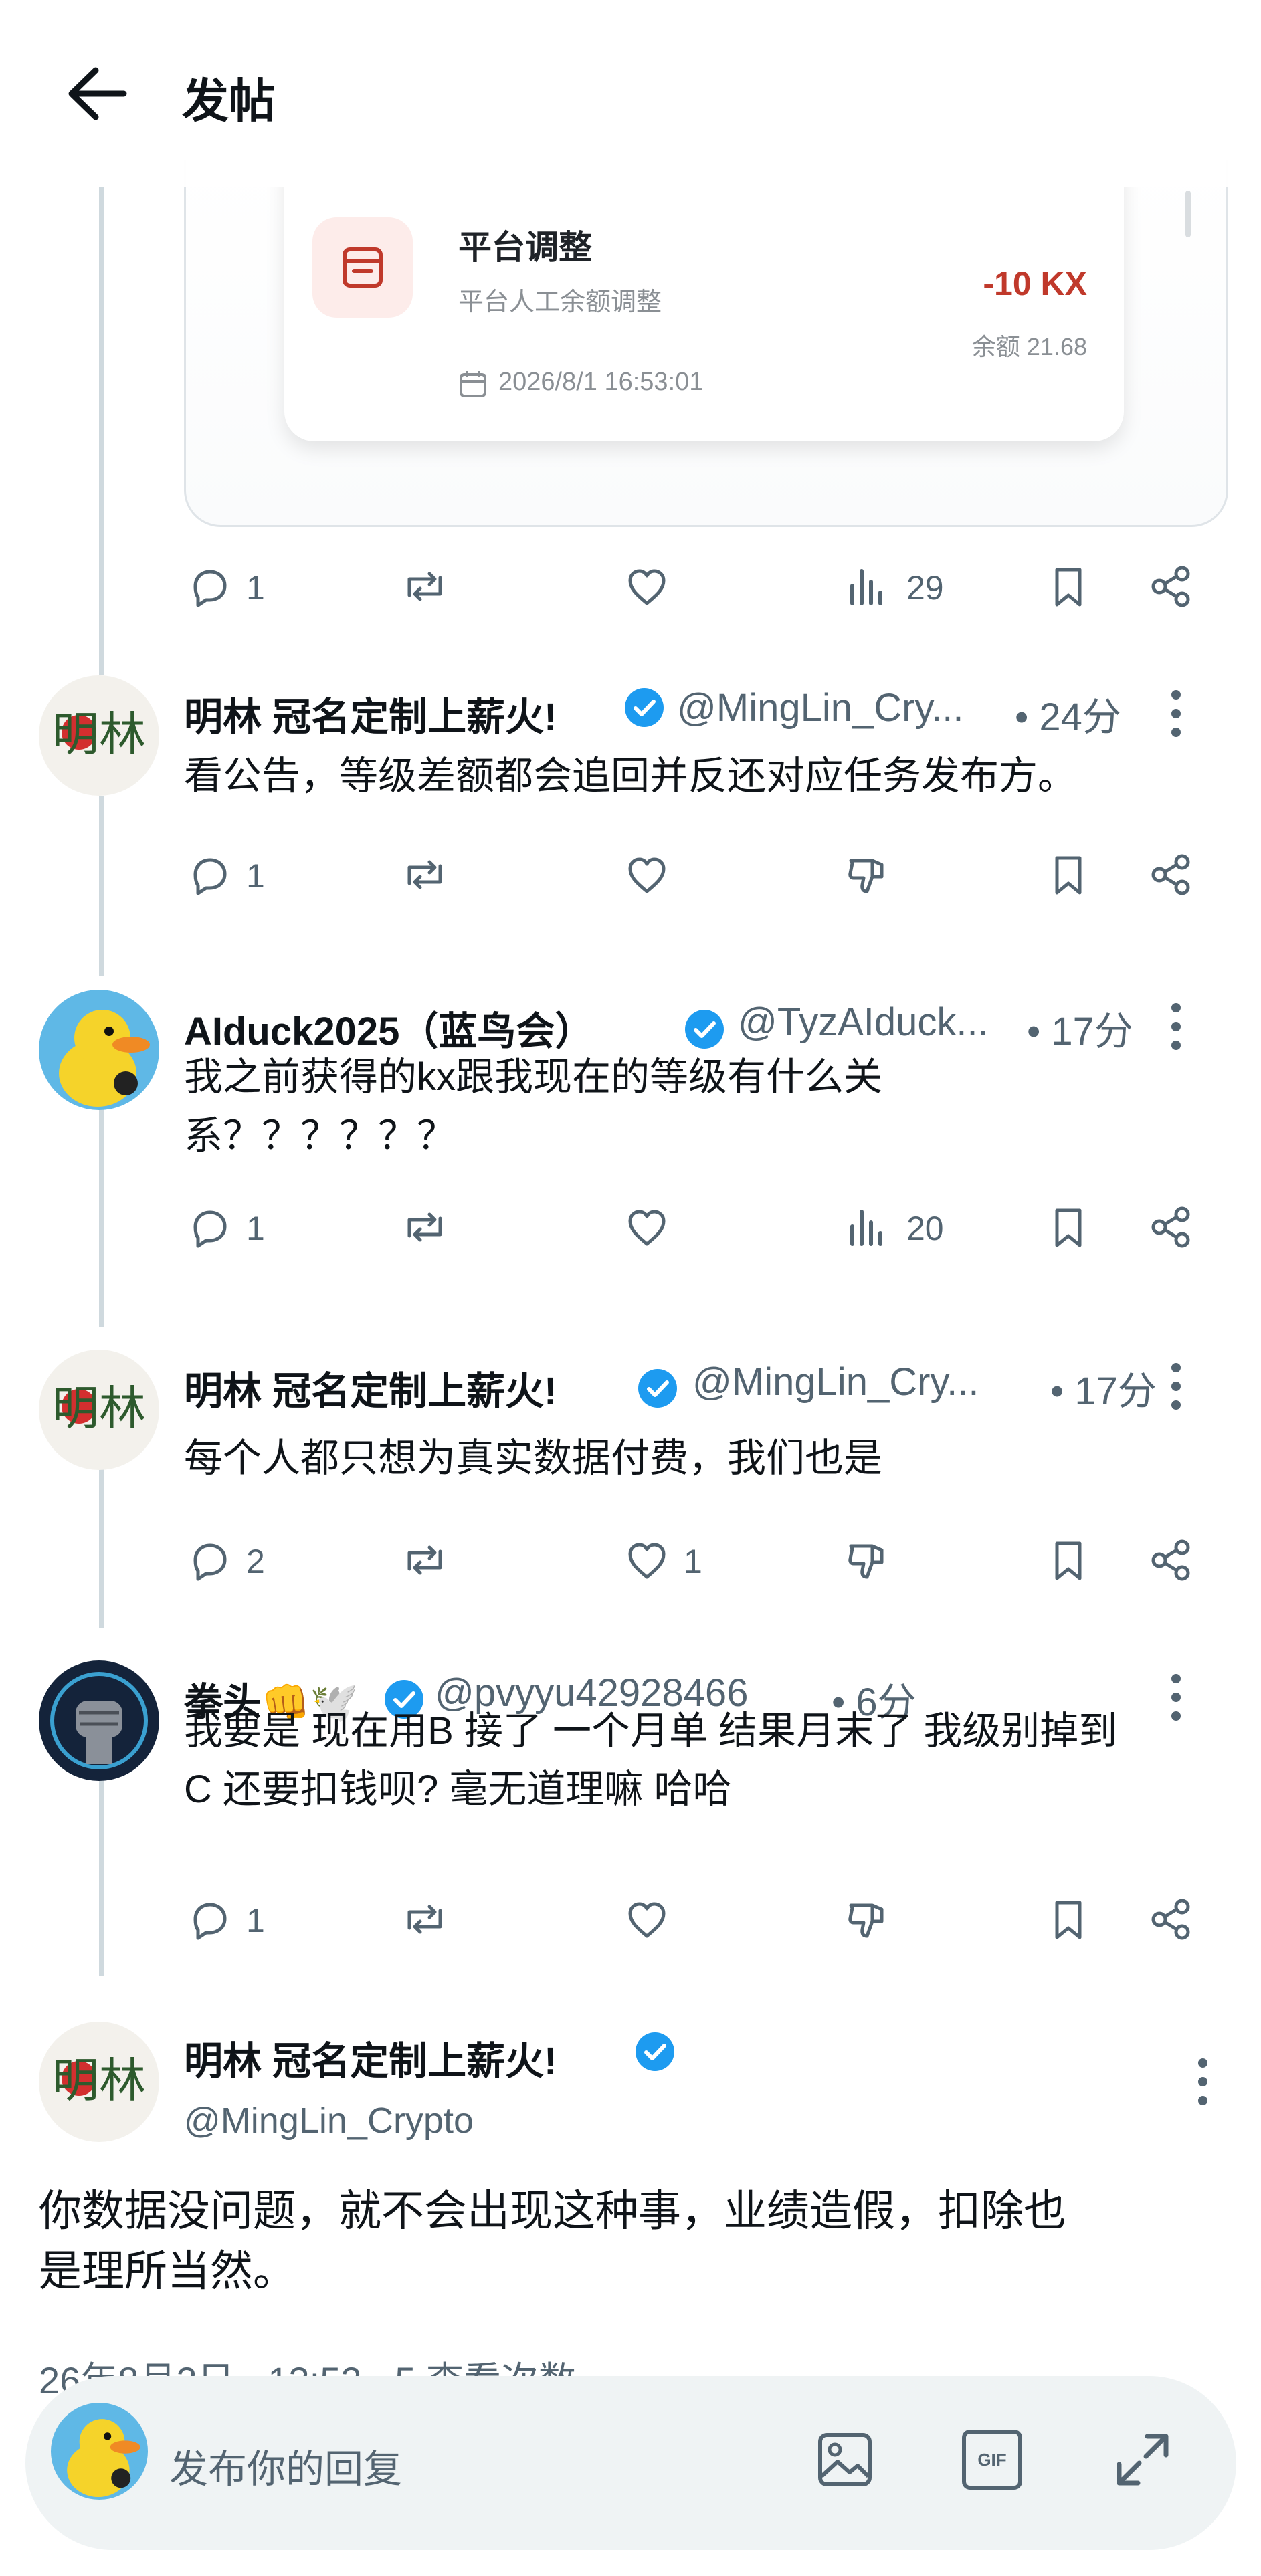 This screenshot has width=1261, height=2576. I want to click on transaction-datetime: 2026/8/1 16:53:01, so click(601, 382).